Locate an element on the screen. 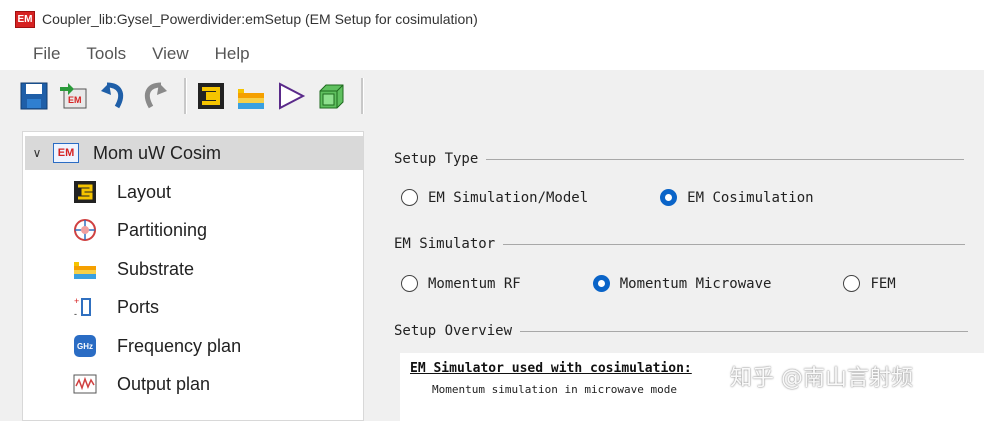 Image resolution: width=984 pixels, height=421 pixels. save-button is located at coordinates (34, 96).